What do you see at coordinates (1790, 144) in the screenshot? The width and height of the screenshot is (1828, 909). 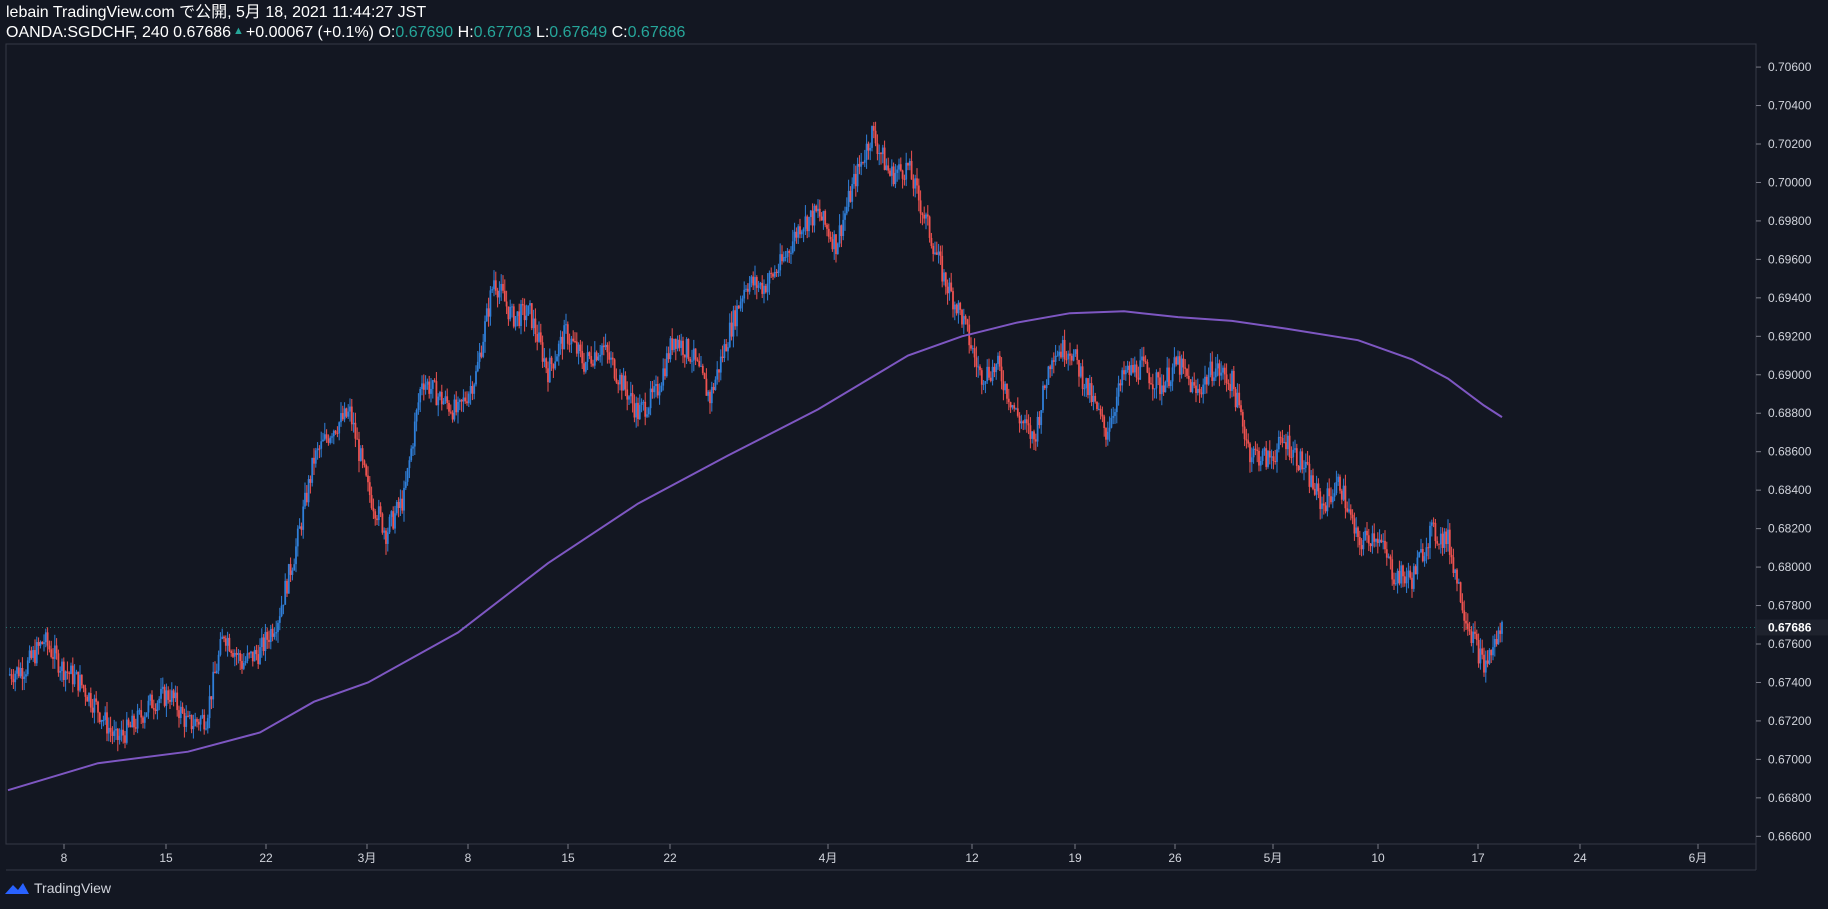 I see `price-tick-label: 0.70200` at bounding box center [1790, 144].